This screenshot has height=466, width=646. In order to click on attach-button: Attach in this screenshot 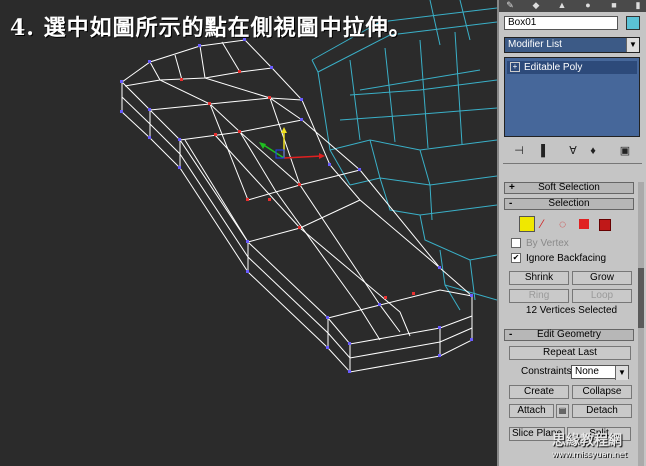, I will do `click(531, 411)`.